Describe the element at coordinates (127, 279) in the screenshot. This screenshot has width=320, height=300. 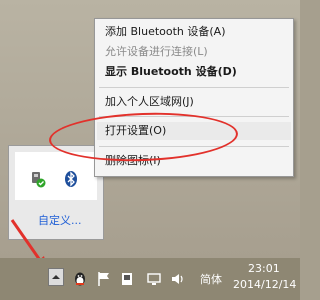
I see `app-tray-icon` at that location.